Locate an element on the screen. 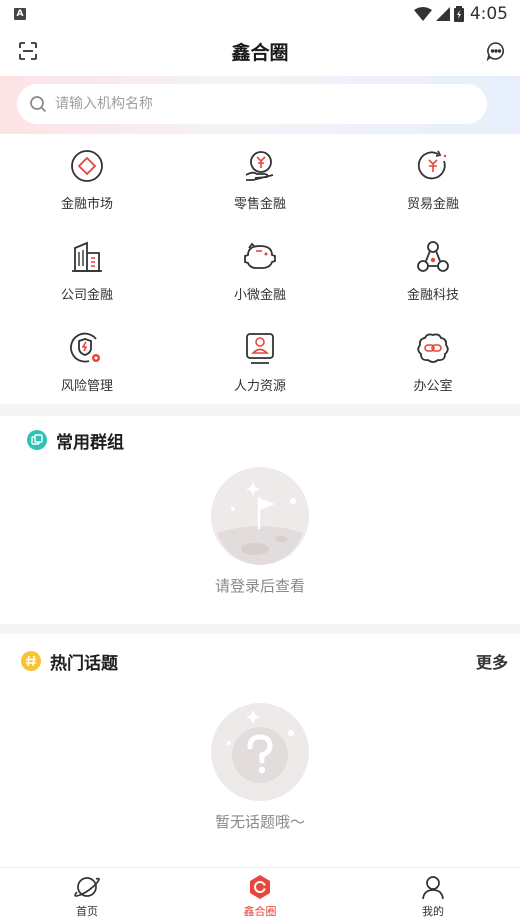  grid-item-human-resources: 人力资源 is located at coordinates (260, 362).